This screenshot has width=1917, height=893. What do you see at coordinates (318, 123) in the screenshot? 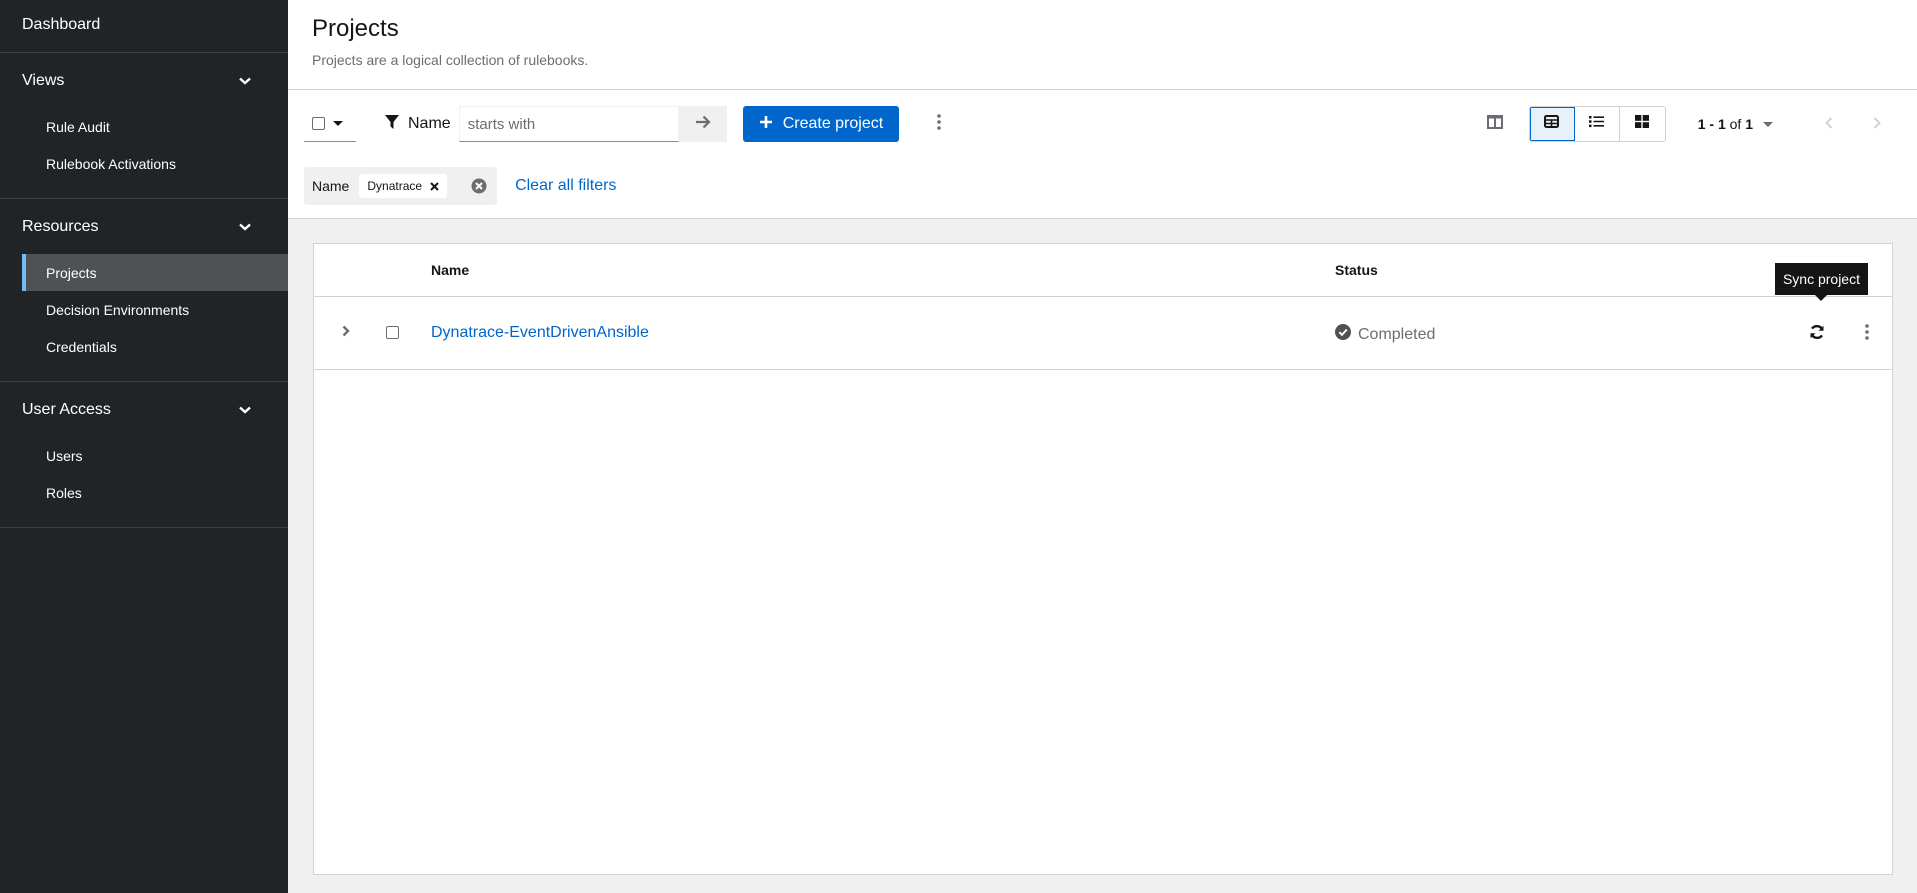
I see `select-all-checkbox` at bounding box center [318, 123].